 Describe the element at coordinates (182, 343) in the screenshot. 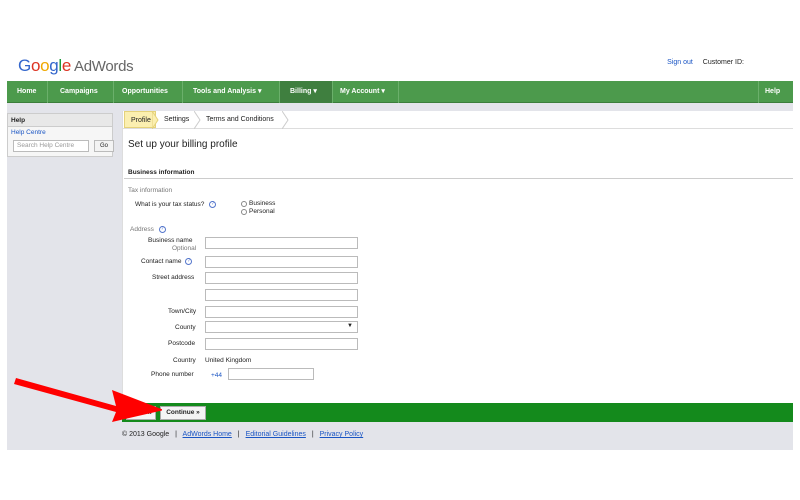

I see `postcode-label: Postcode` at that location.